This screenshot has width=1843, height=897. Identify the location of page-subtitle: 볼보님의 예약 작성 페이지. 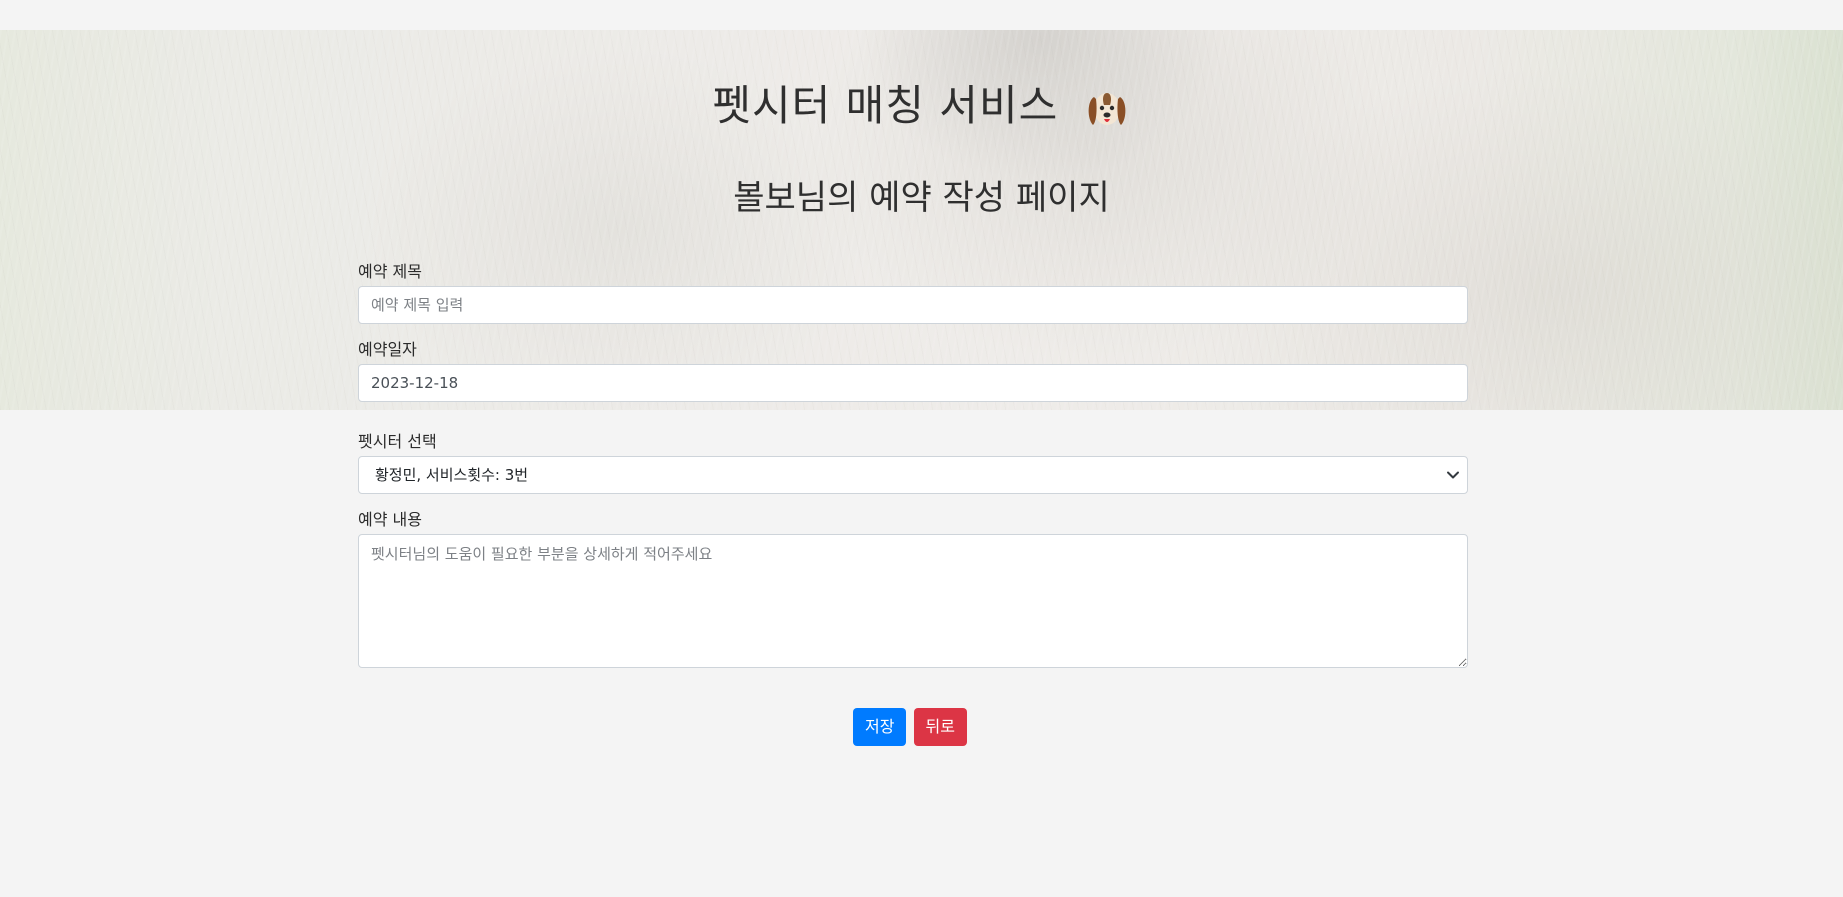
(921, 198).